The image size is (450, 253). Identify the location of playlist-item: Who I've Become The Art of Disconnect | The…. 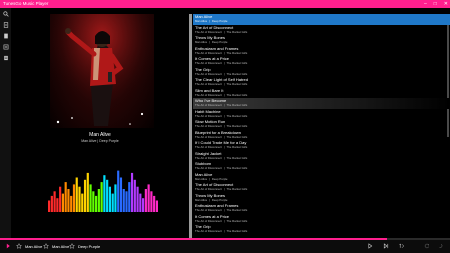
(321, 103).